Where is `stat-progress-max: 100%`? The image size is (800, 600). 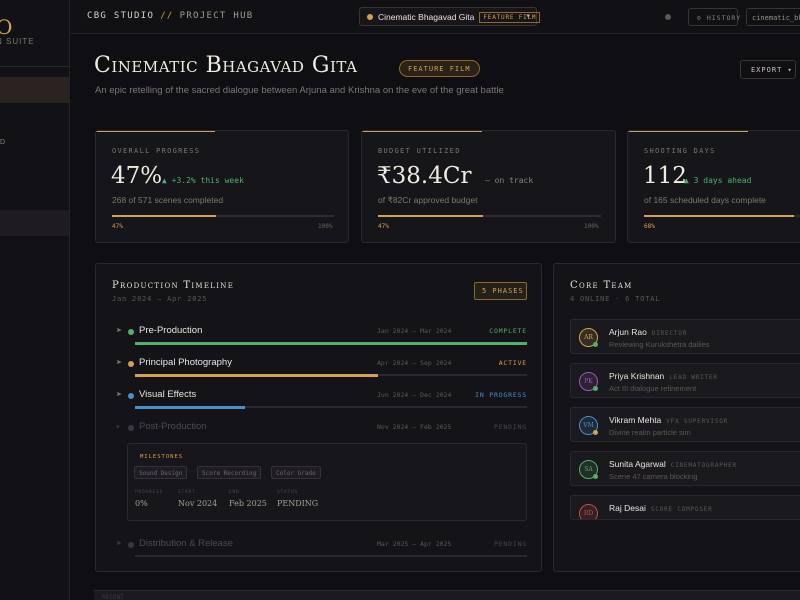 stat-progress-max: 100% is located at coordinates (325, 226).